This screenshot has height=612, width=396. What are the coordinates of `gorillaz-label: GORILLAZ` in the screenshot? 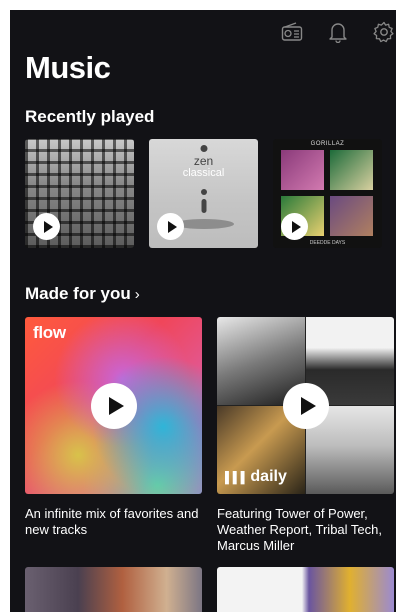 It's located at (327, 144).